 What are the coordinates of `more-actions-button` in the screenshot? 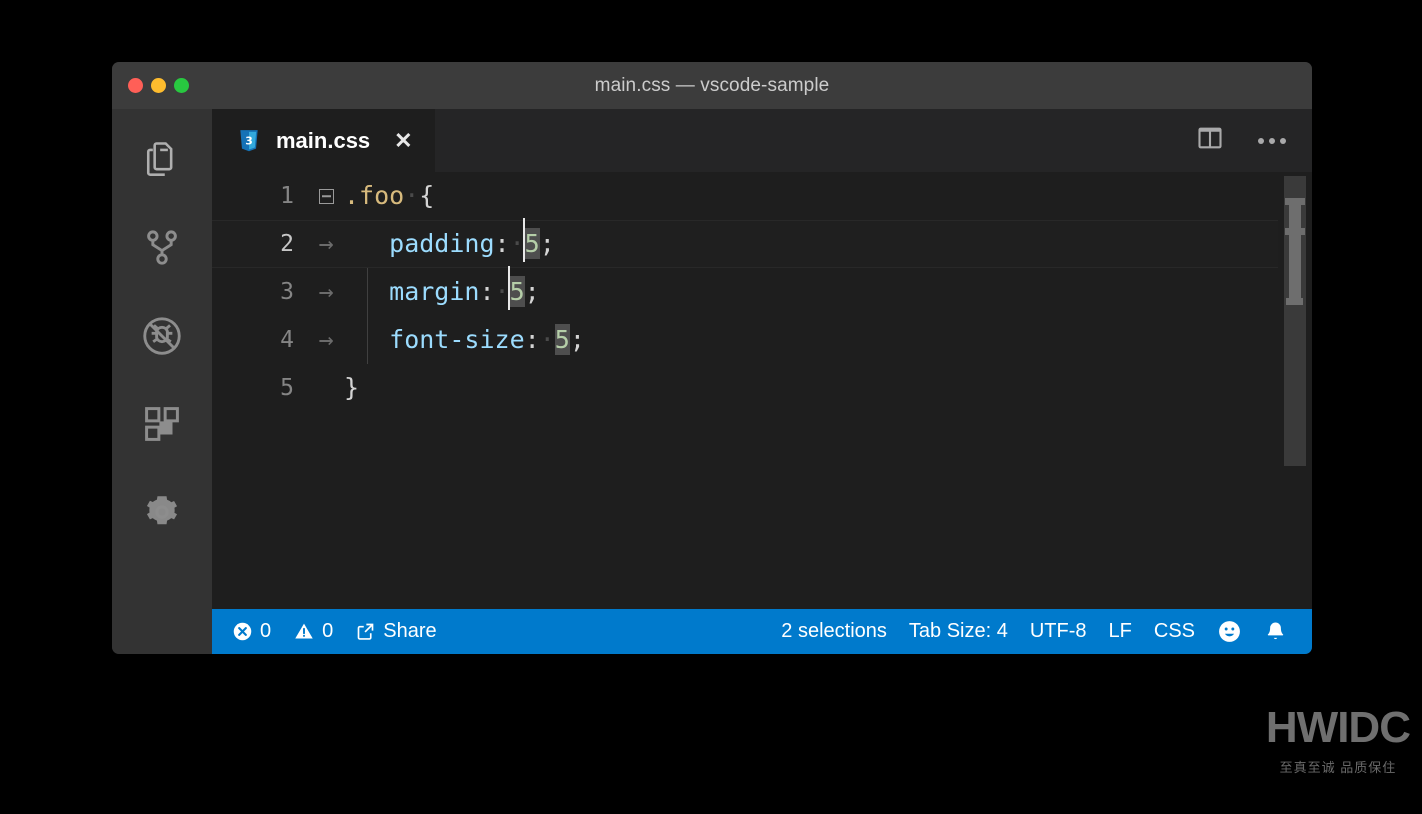 It's located at (1272, 140).